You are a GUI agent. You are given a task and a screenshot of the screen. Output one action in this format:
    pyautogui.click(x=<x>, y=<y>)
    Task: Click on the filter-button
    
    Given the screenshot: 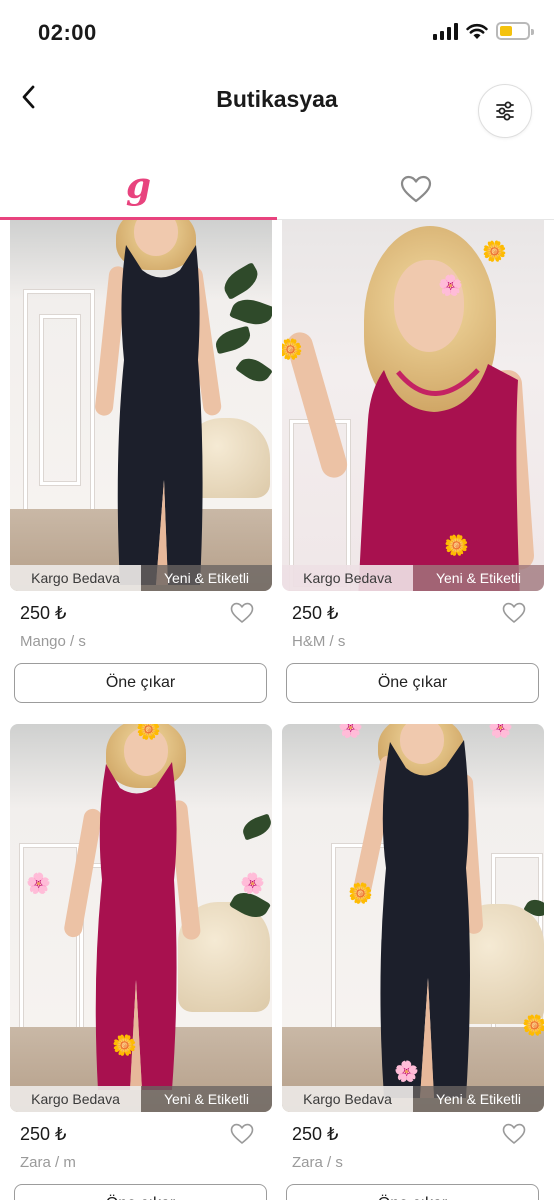 What is the action you would take?
    pyautogui.click(x=505, y=111)
    